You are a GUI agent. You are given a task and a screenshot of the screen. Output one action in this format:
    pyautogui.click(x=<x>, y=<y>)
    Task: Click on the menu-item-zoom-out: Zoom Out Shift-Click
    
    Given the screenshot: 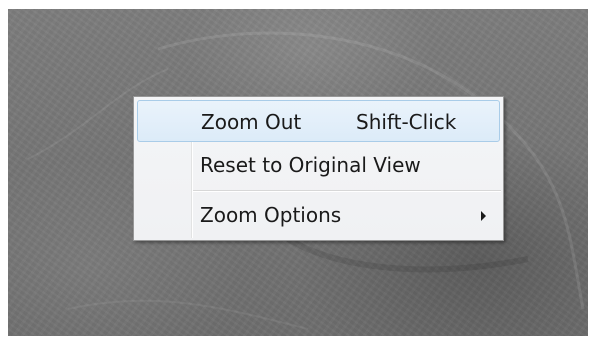 What is the action you would take?
    pyautogui.click(x=318, y=121)
    